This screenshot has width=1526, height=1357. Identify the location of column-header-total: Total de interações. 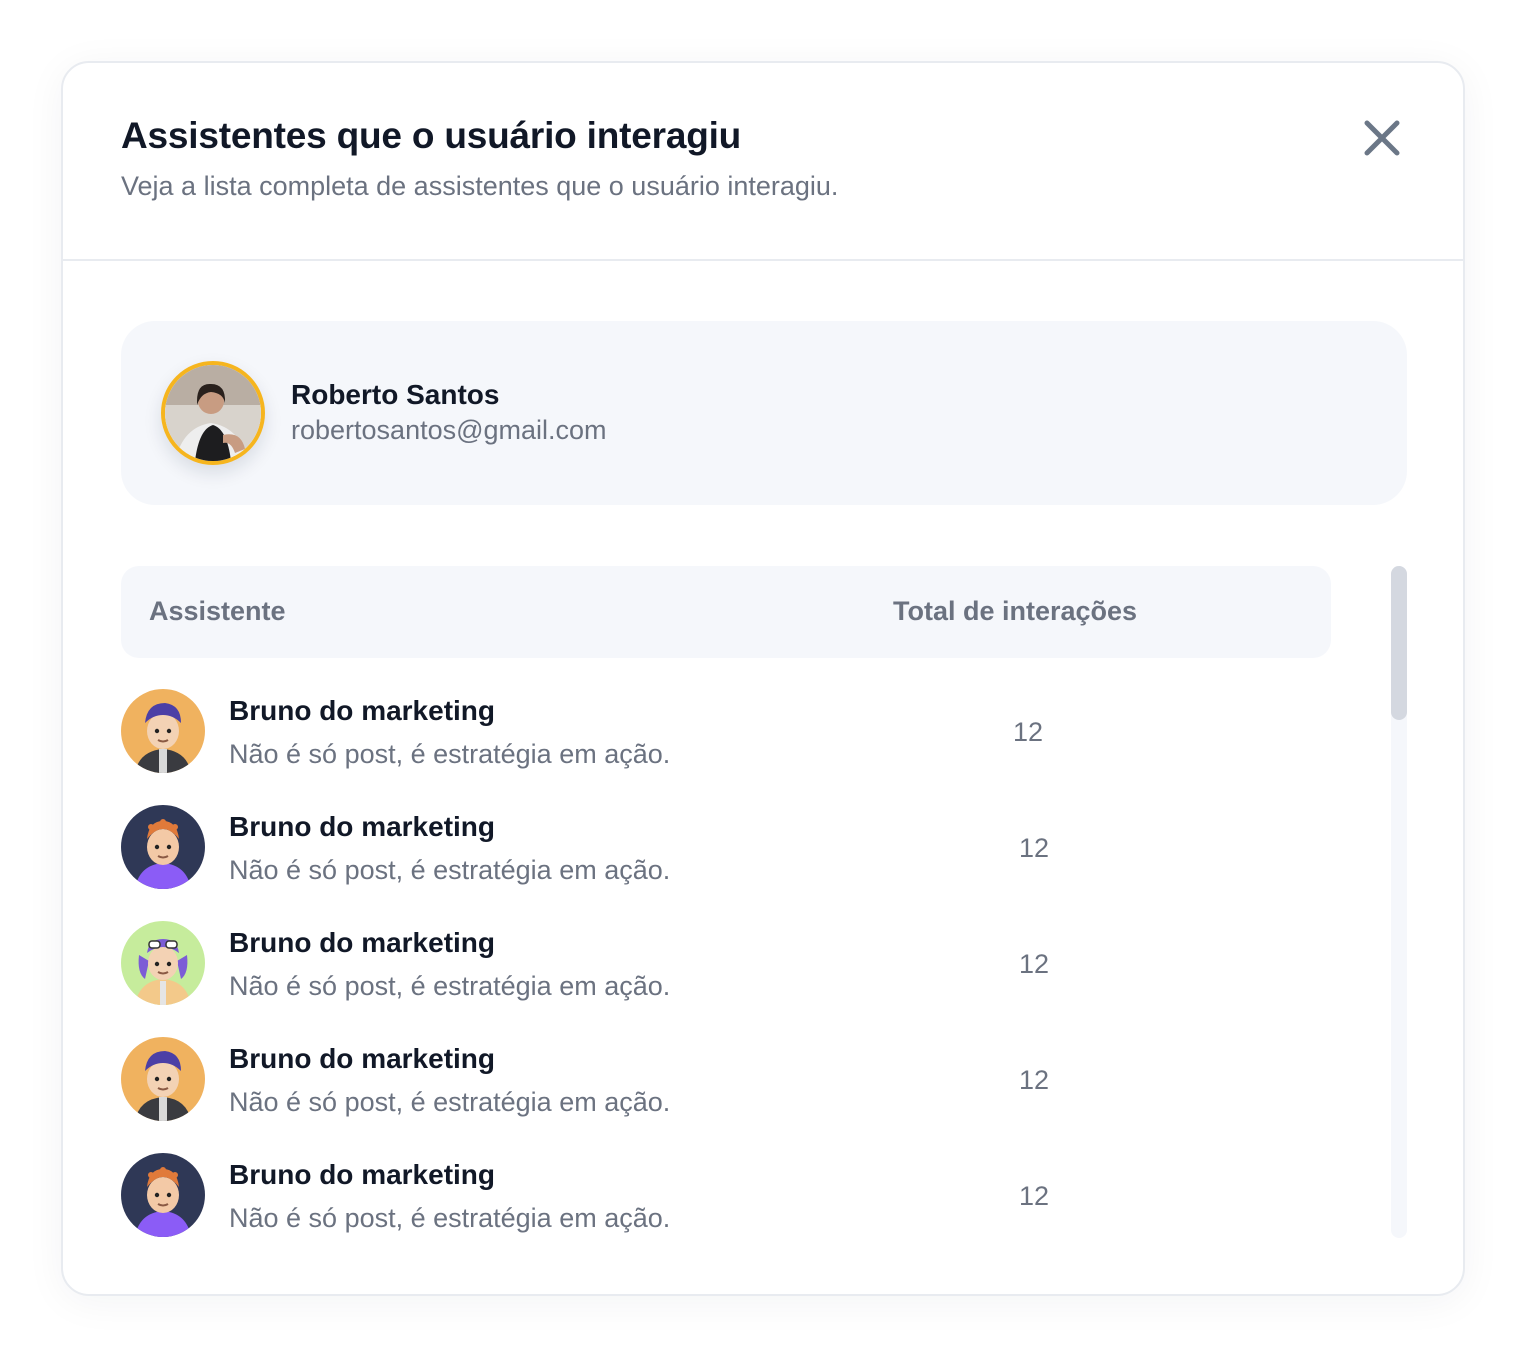
(1015, 611).